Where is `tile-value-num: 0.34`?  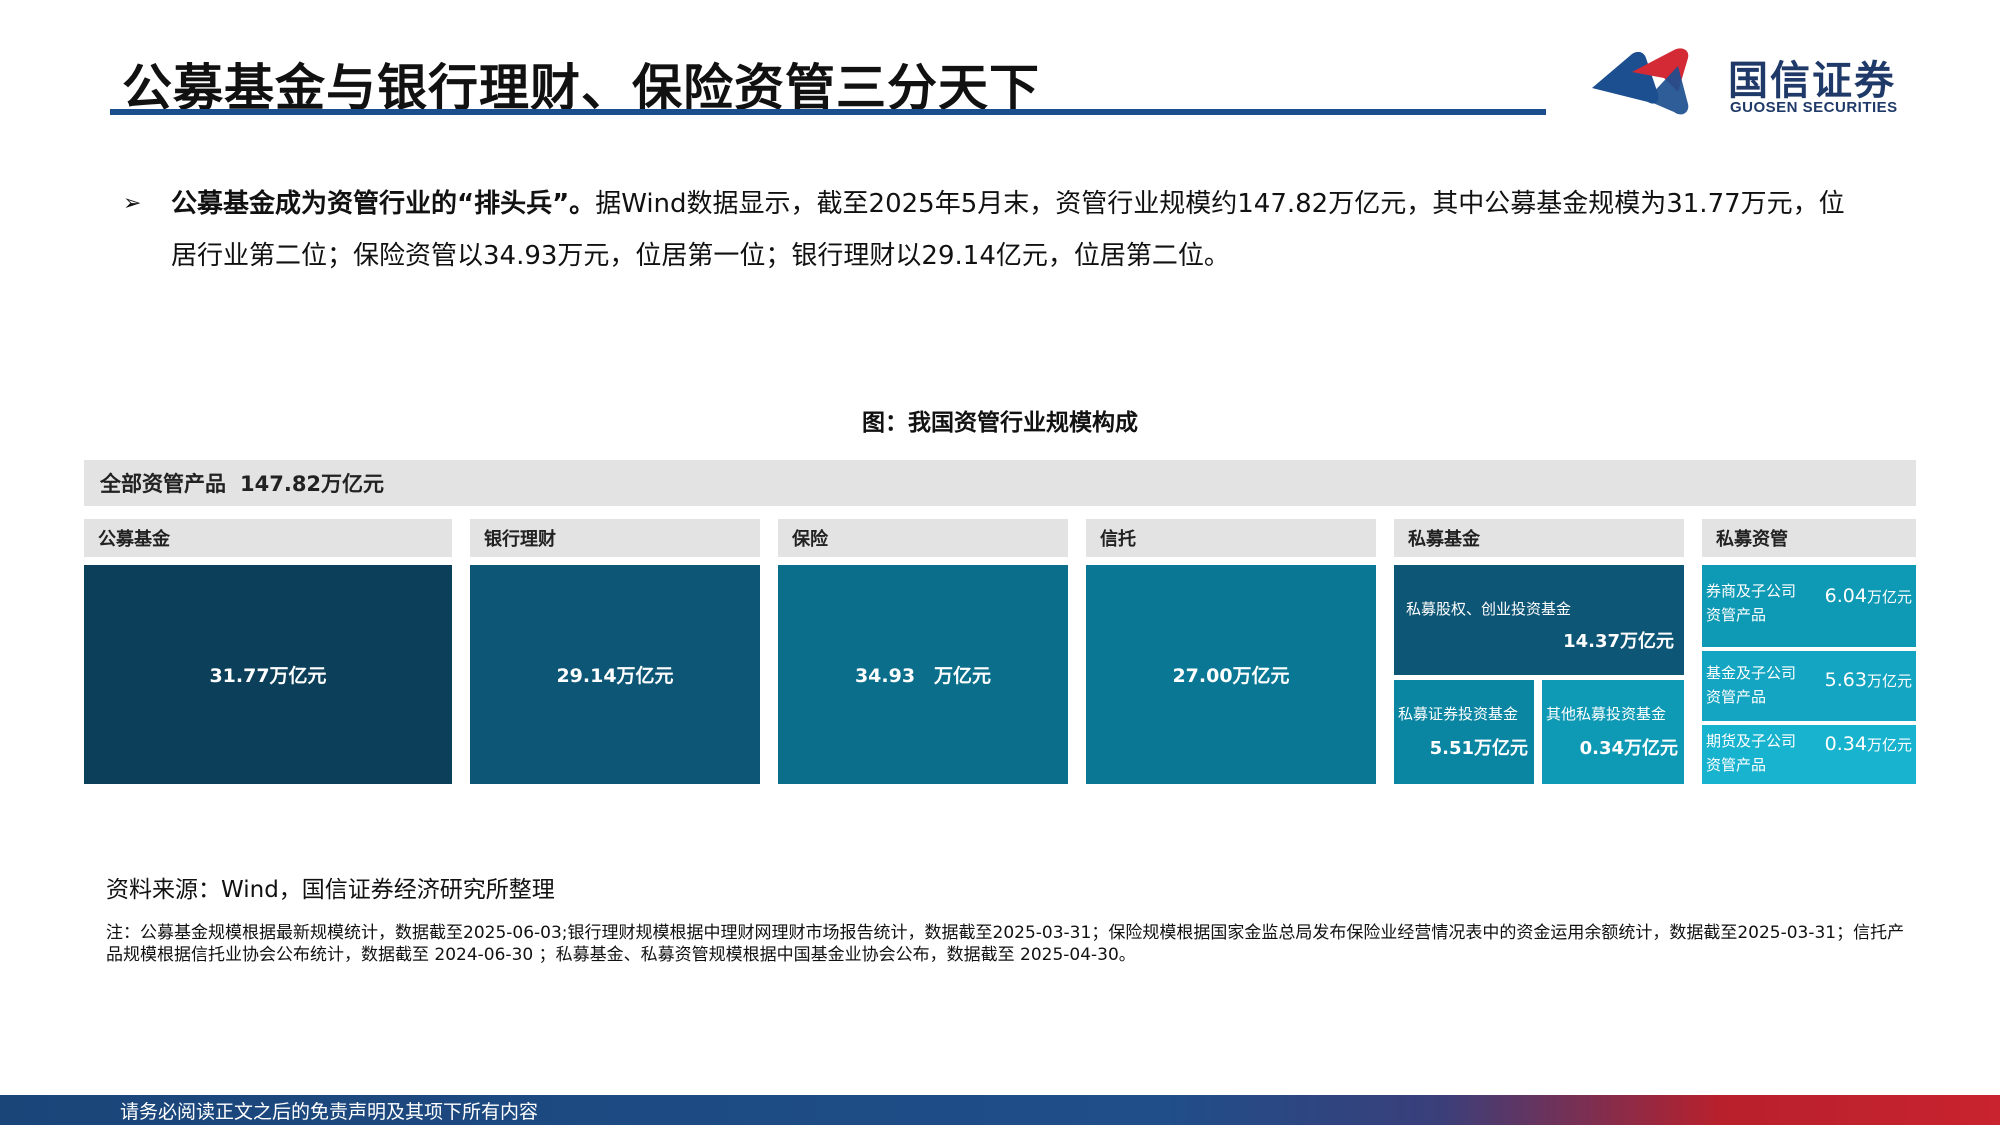
tile-value-num: 0.34 is located at coordinates (1845, 744).